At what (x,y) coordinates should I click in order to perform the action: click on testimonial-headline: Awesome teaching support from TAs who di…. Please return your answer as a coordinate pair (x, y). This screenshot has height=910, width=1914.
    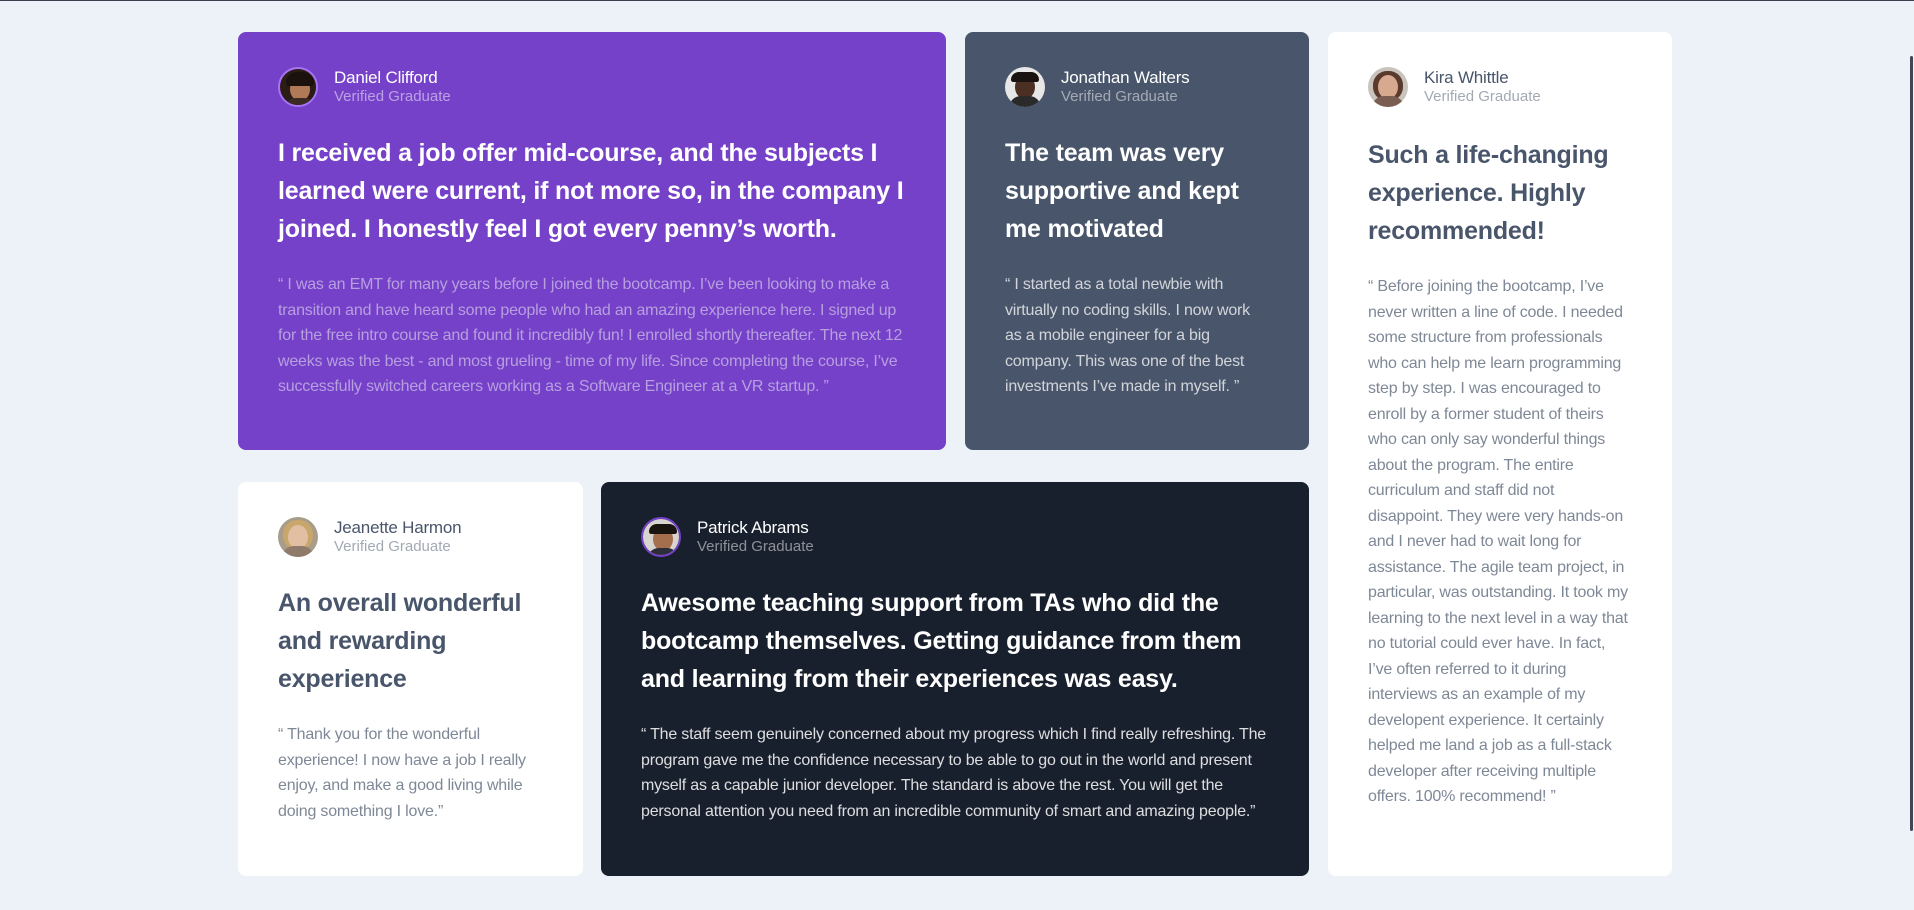
    Looking at the image, I should click on (941, 641).